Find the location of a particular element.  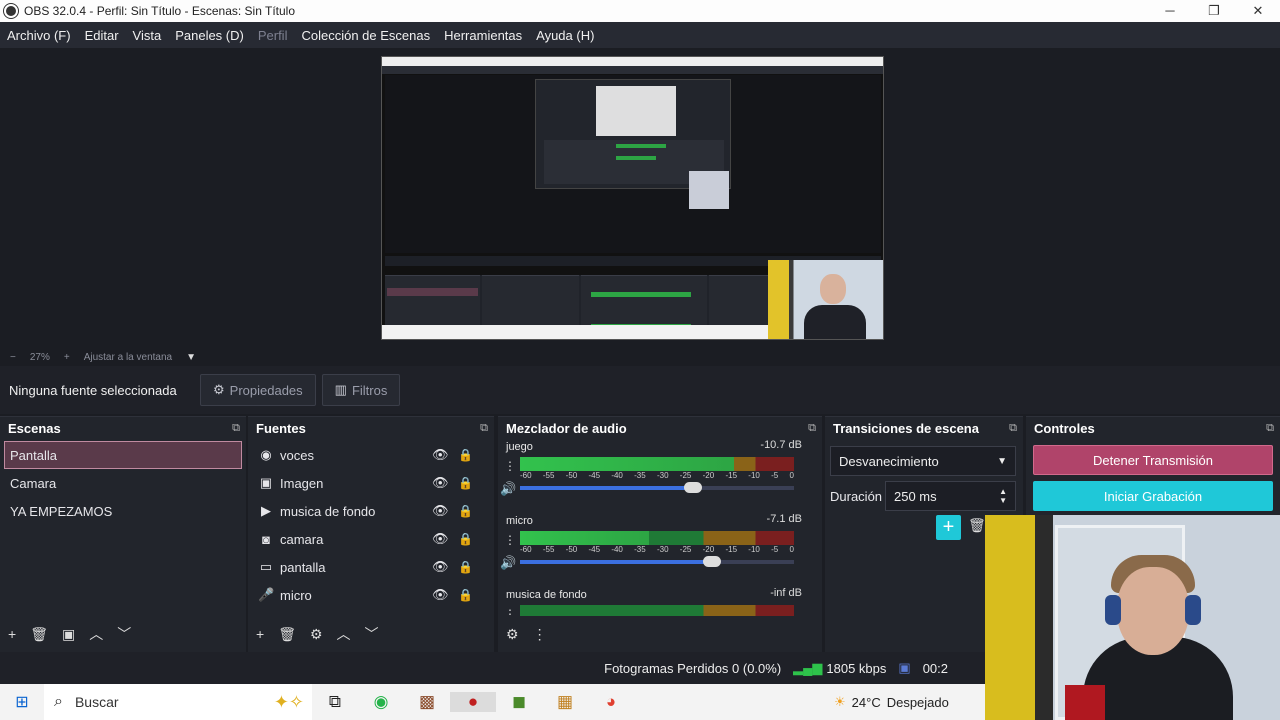

remove-transition-icon: 🗑 is located at coordinates (977, 525).